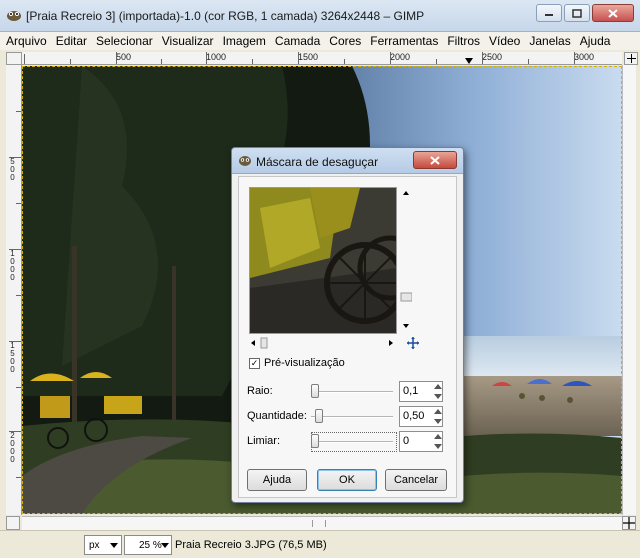  I want to click on radius-slider, so click(352, 392).